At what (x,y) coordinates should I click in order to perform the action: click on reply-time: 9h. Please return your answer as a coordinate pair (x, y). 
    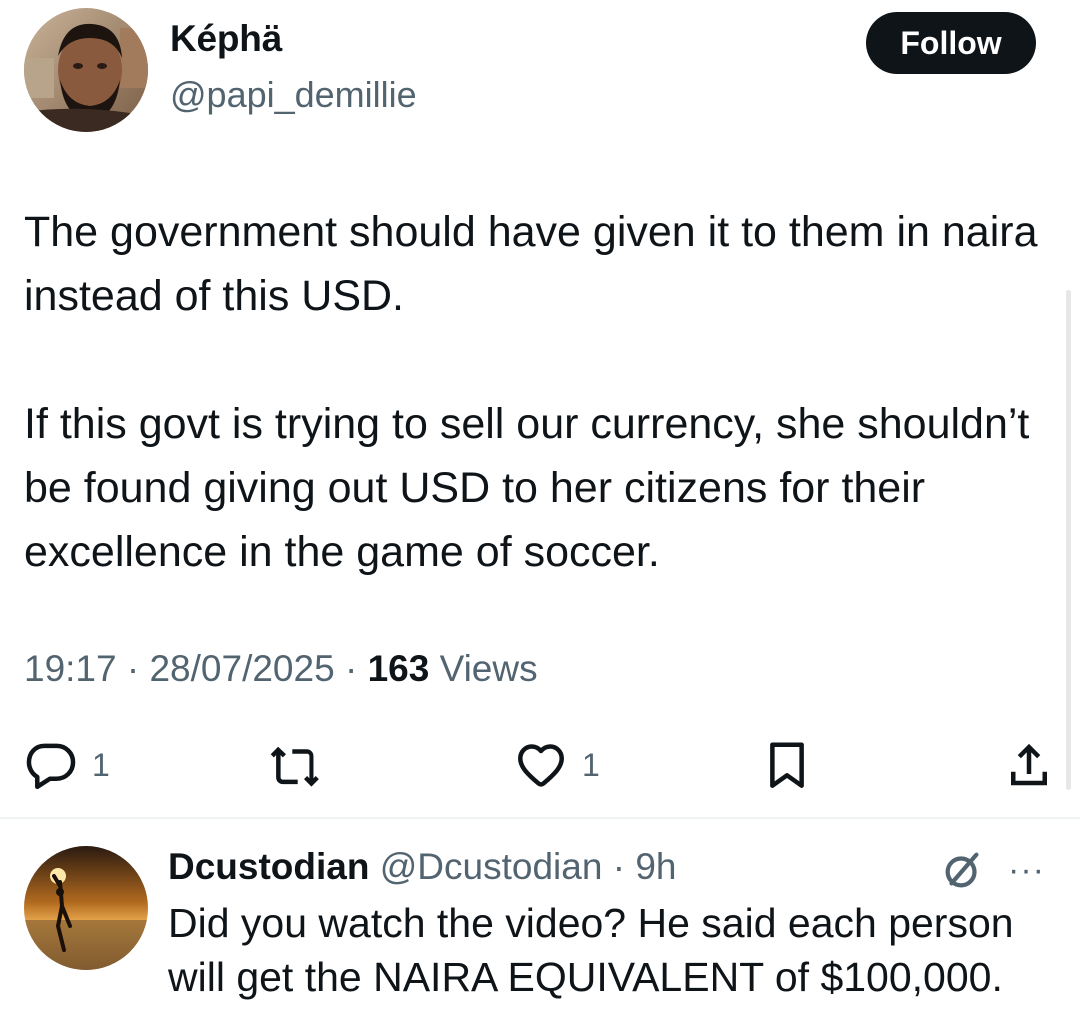
    Looking at the image, I should click on (655, 866).